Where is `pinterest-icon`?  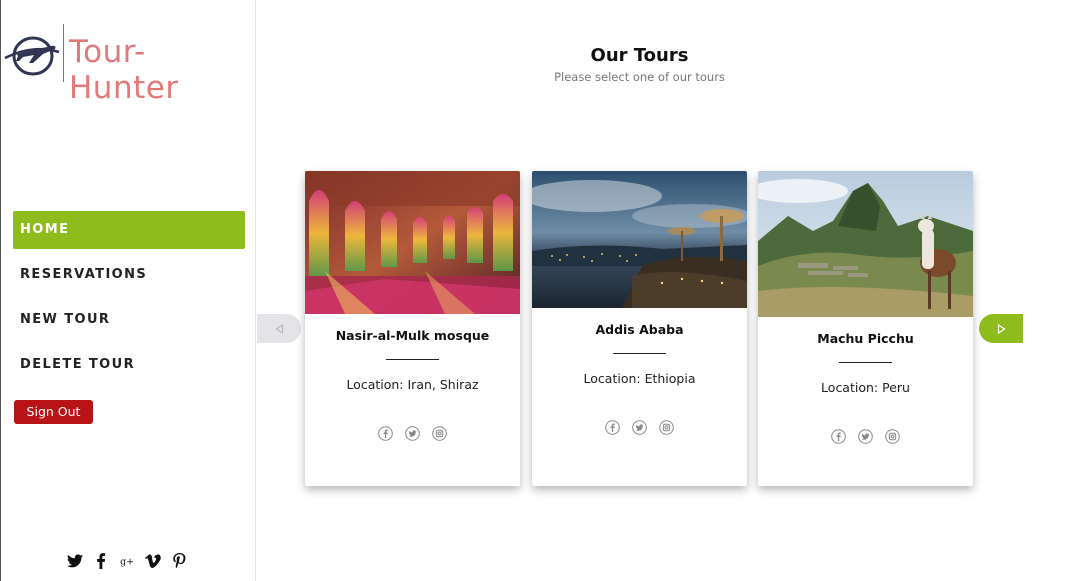 pinterest-icon is located at coordinates (179, 561).